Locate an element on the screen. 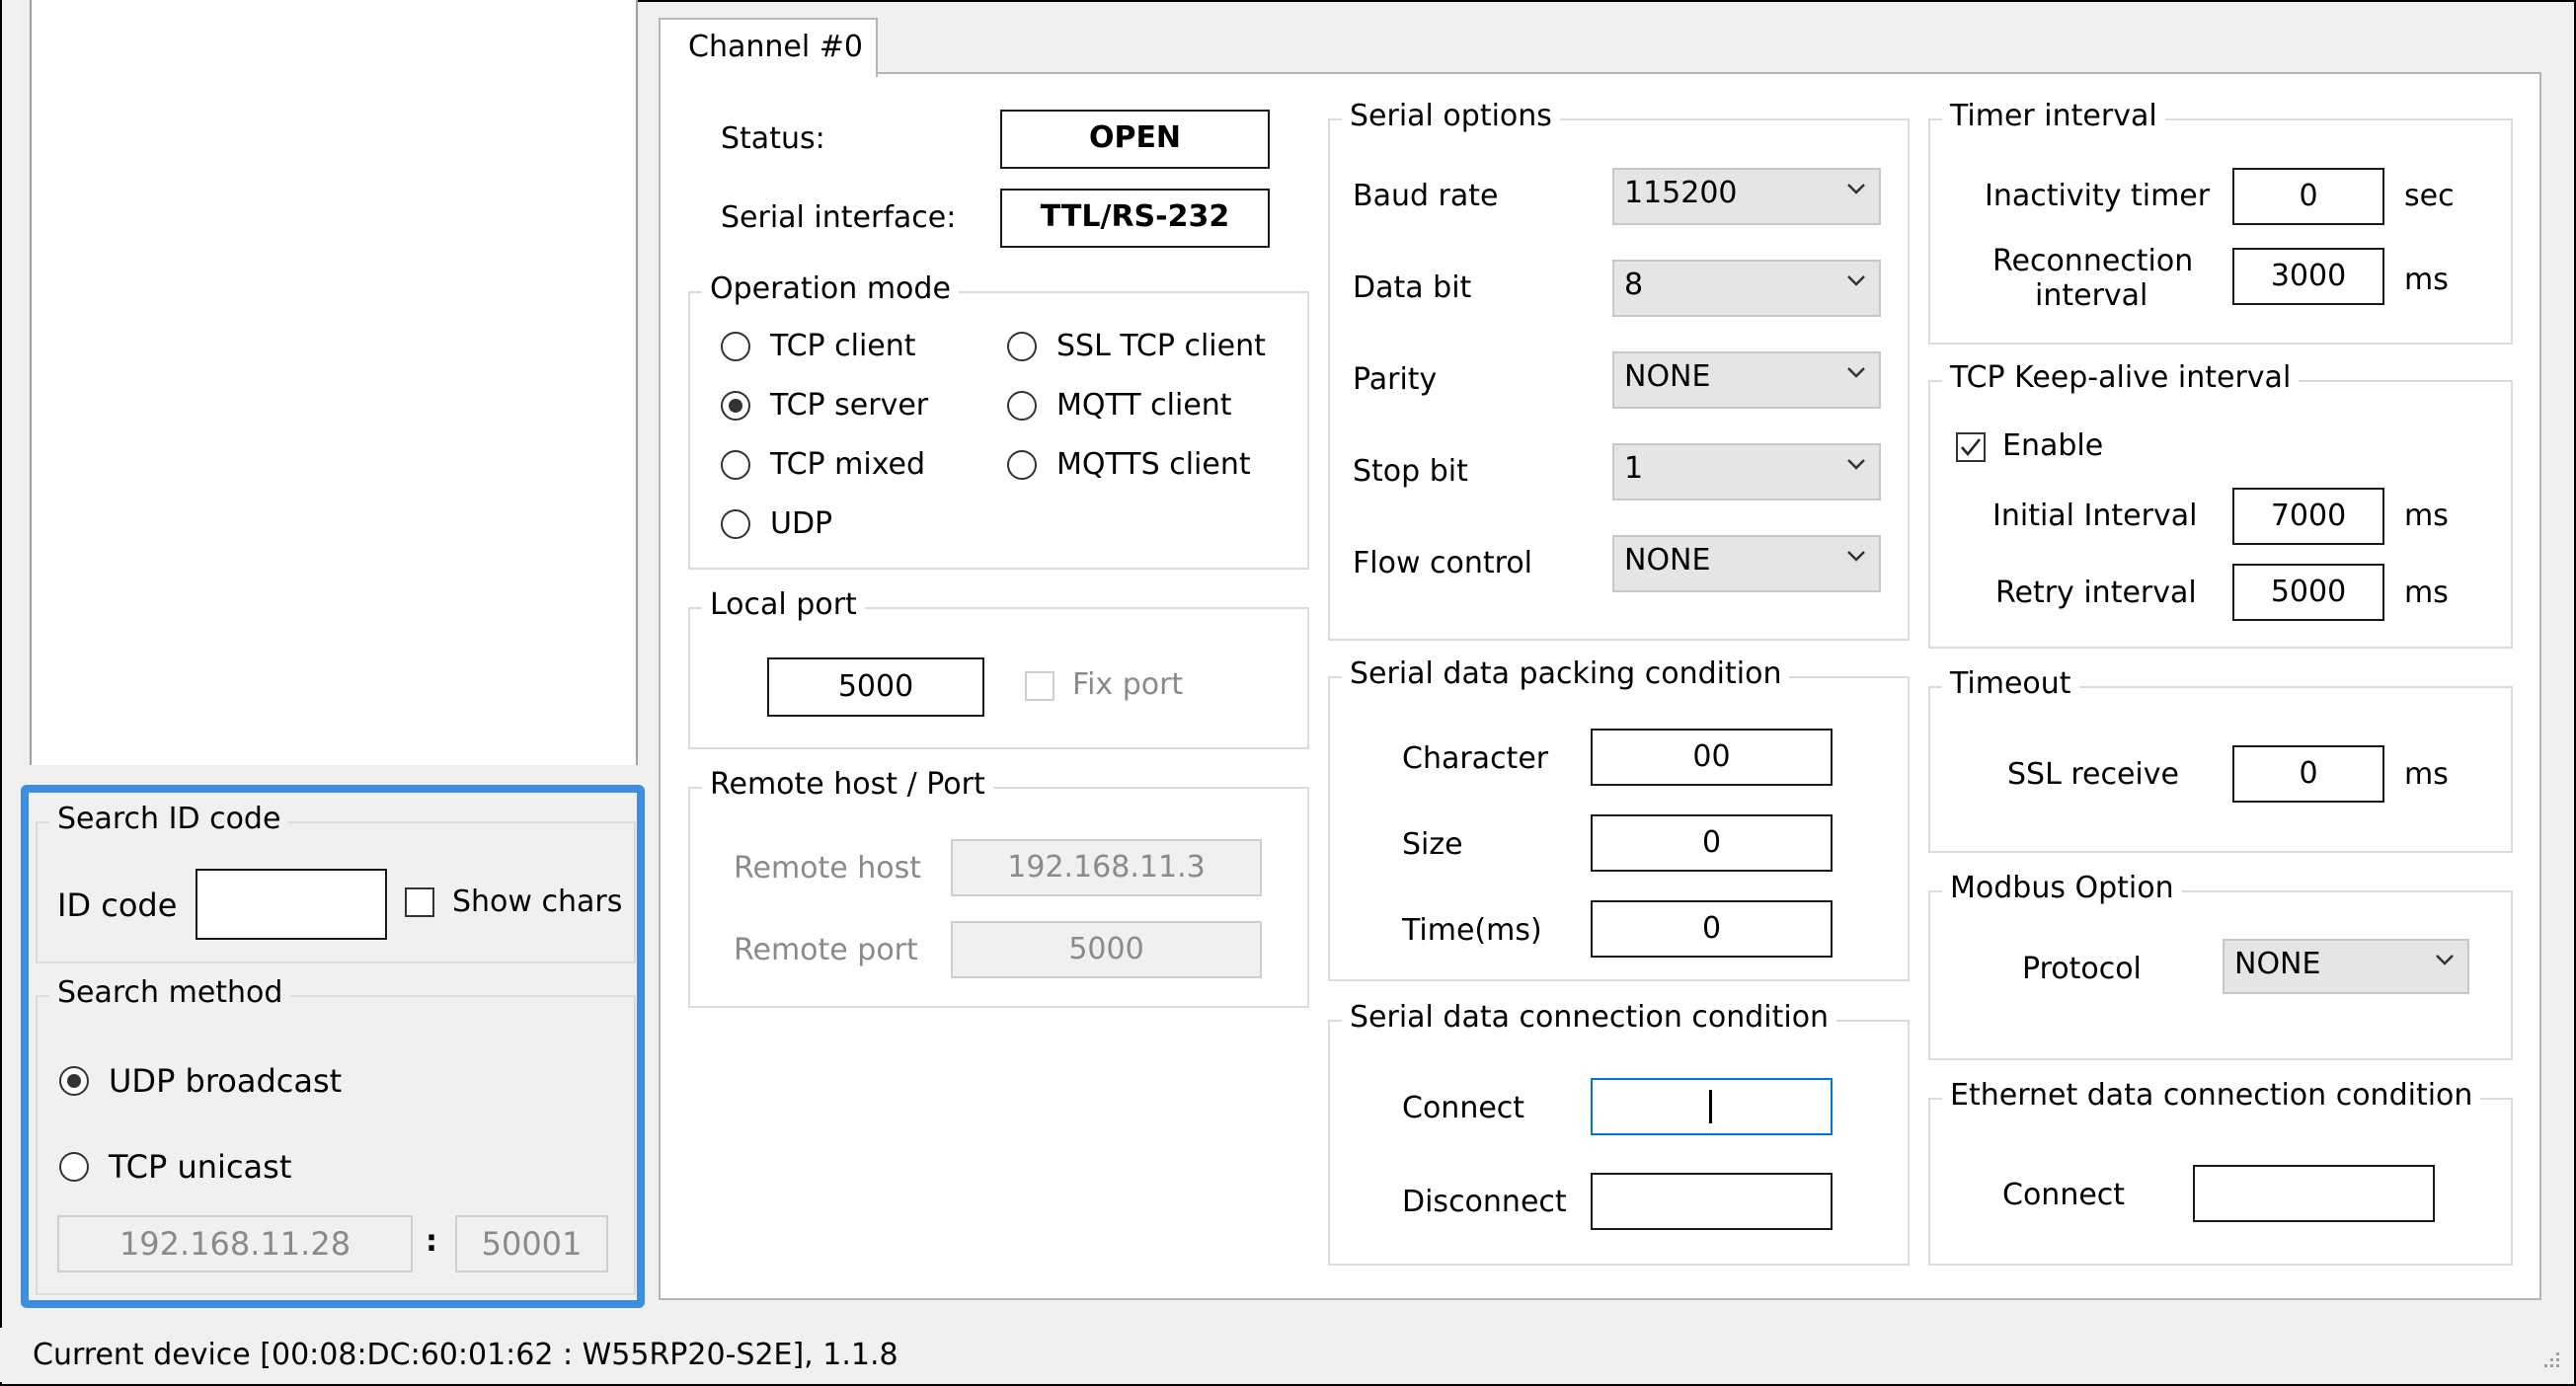 The image size is (2576, 1386). enable-checkbox is located at coordinates (1971, 447).